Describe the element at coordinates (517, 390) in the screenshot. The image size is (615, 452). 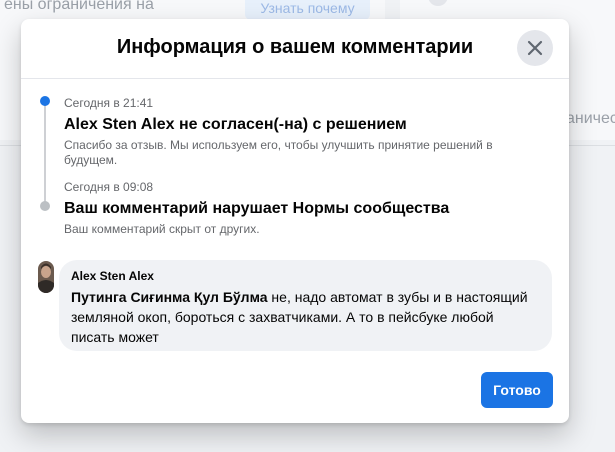
I see `done-button: Готово` at that location.